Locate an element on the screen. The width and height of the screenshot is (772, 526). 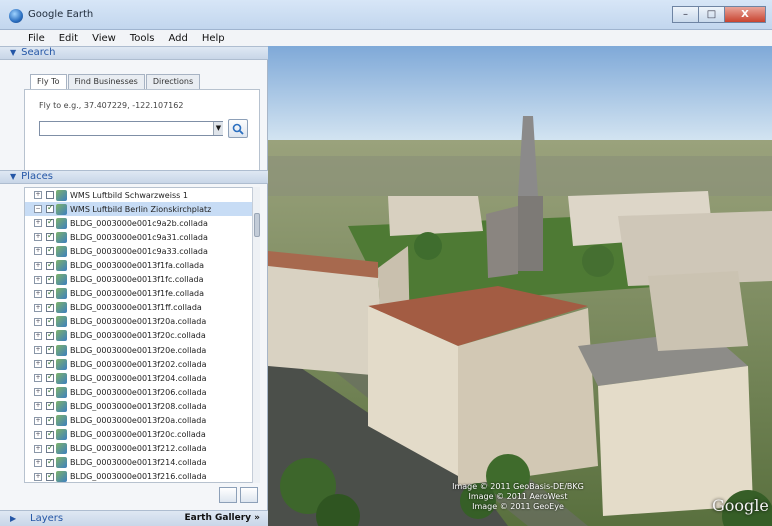
place-item: + BLDG_0003000e001c9a2b.collada is located at coordinates (142, 223).